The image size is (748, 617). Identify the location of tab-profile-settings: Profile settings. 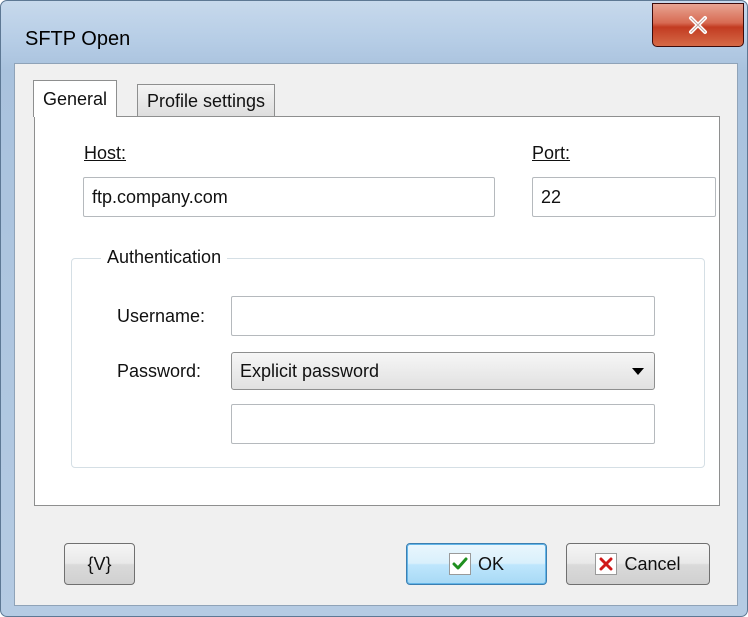
(206, 101).